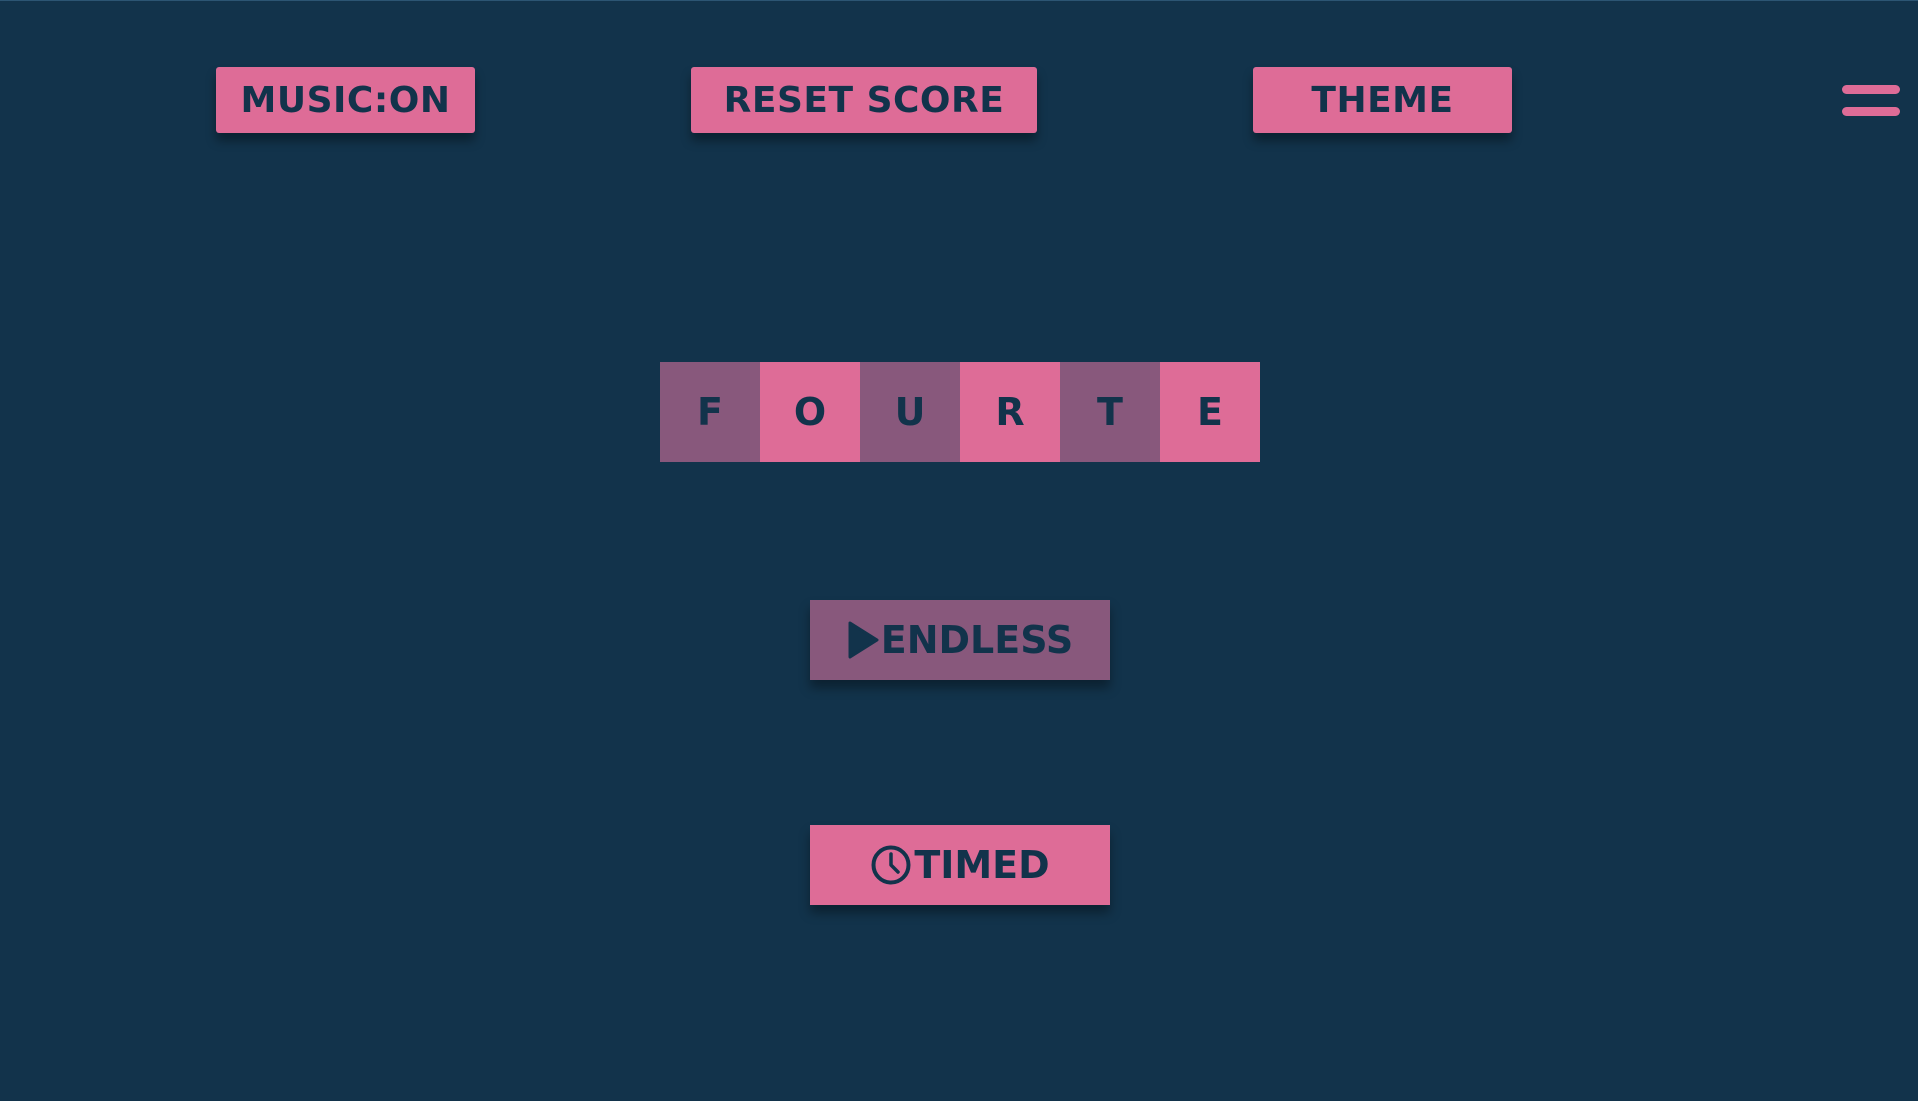  Describe the element at coordinates (863, 640) in the screenshot. I see `play-icon` at that location.